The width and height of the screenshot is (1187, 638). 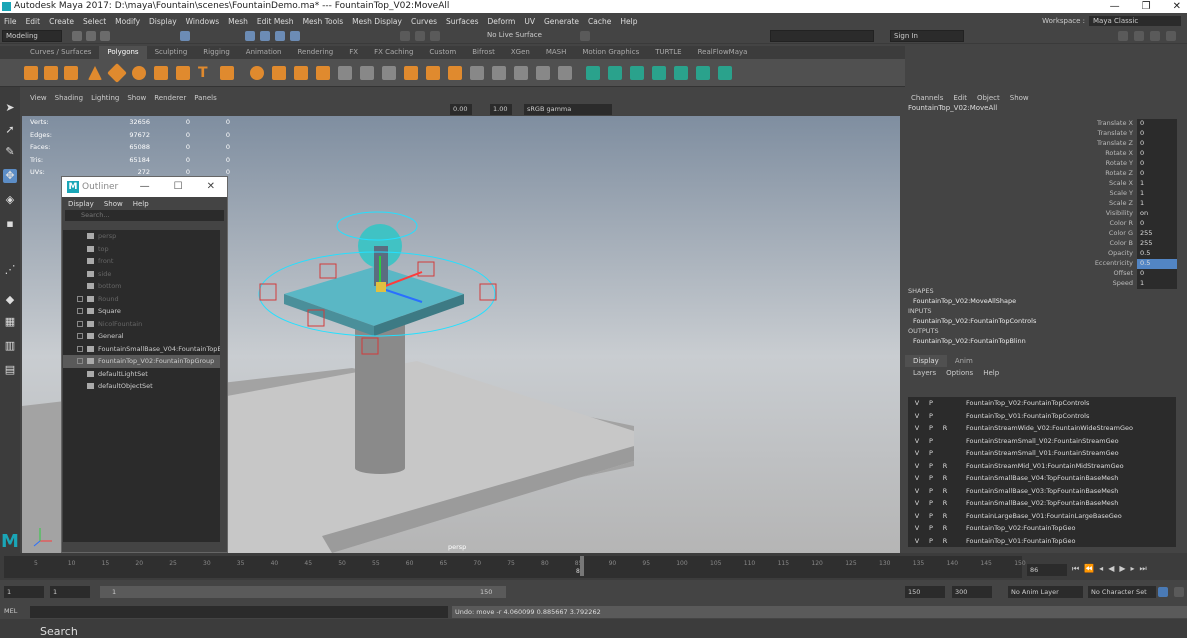 What do you see at coordinates (637, 73) in the screenshot?
I see `spherical-uv-icon` at bounding box center [637, 73].